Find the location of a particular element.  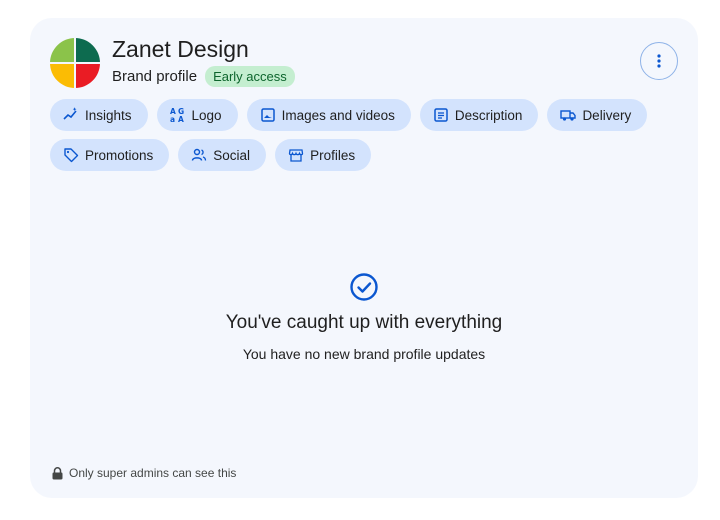

chip-label: Profiles is located at coordinates (333, 155).